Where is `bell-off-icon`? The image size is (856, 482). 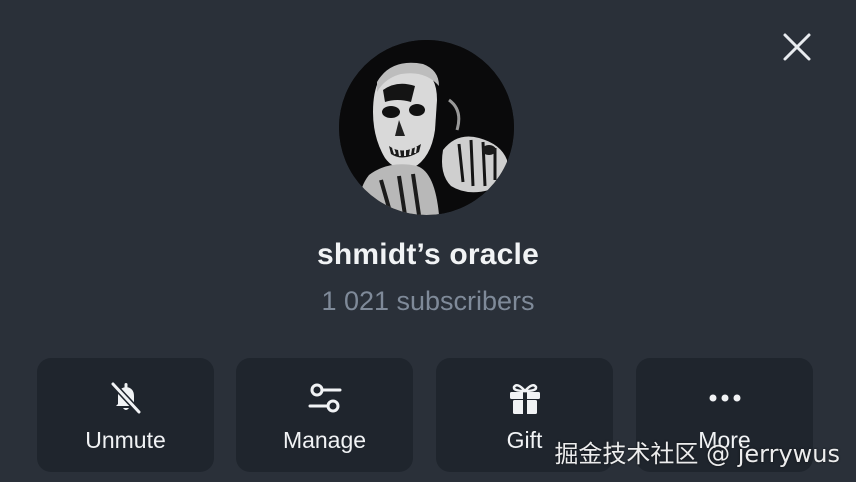
bell-off-icon is located at coordinates (126, 398).